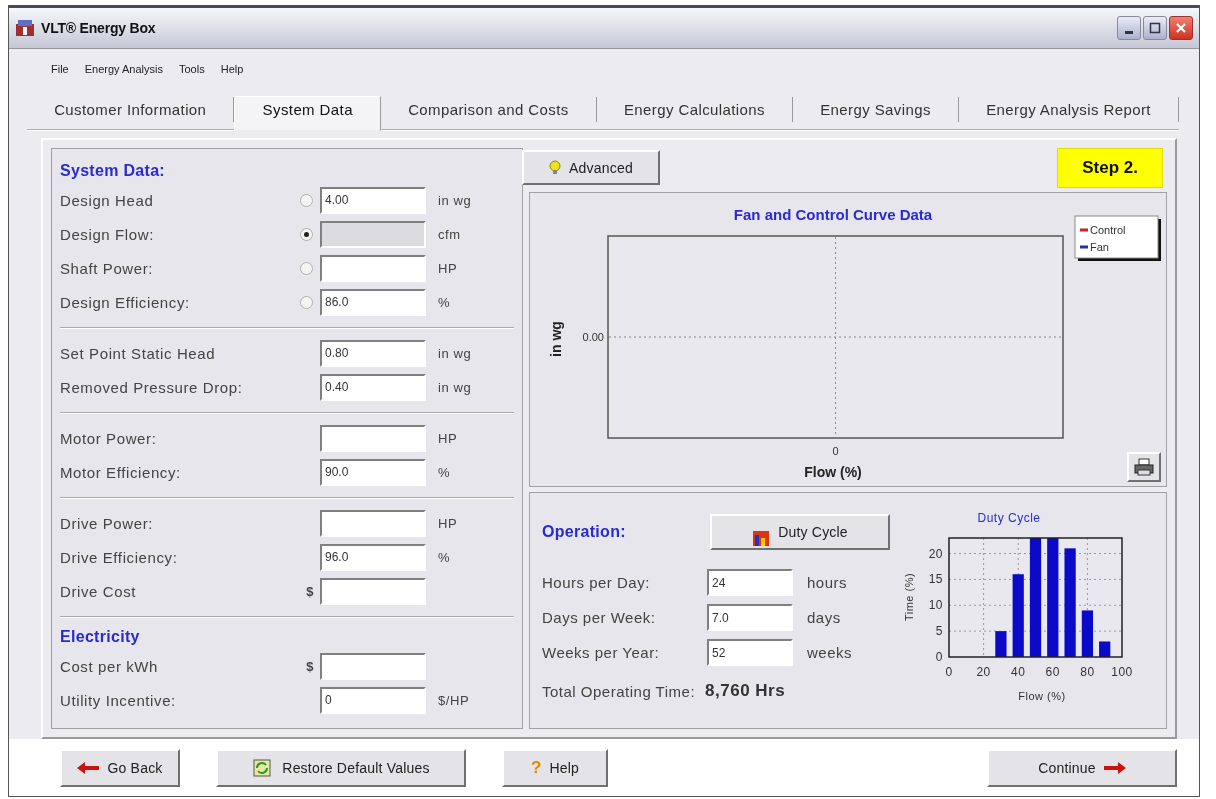  Describe the element at coordinates (25, 28) in the screenshot. I see `app-icon` at that location.